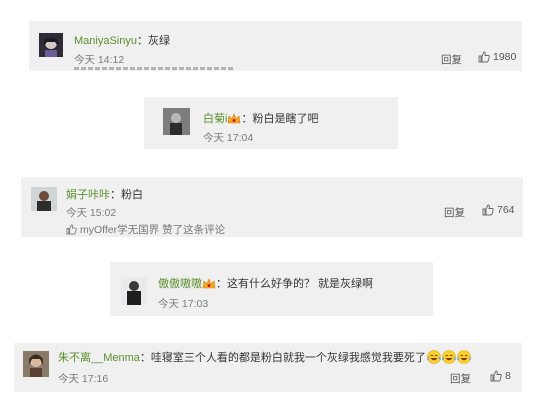 The height and width of the screenshot is (410, 550). What do you see at coordinates (83, 379) in the screenshot?
I see `comment-time: 今天 17:16` at bounding box center [83, 379].